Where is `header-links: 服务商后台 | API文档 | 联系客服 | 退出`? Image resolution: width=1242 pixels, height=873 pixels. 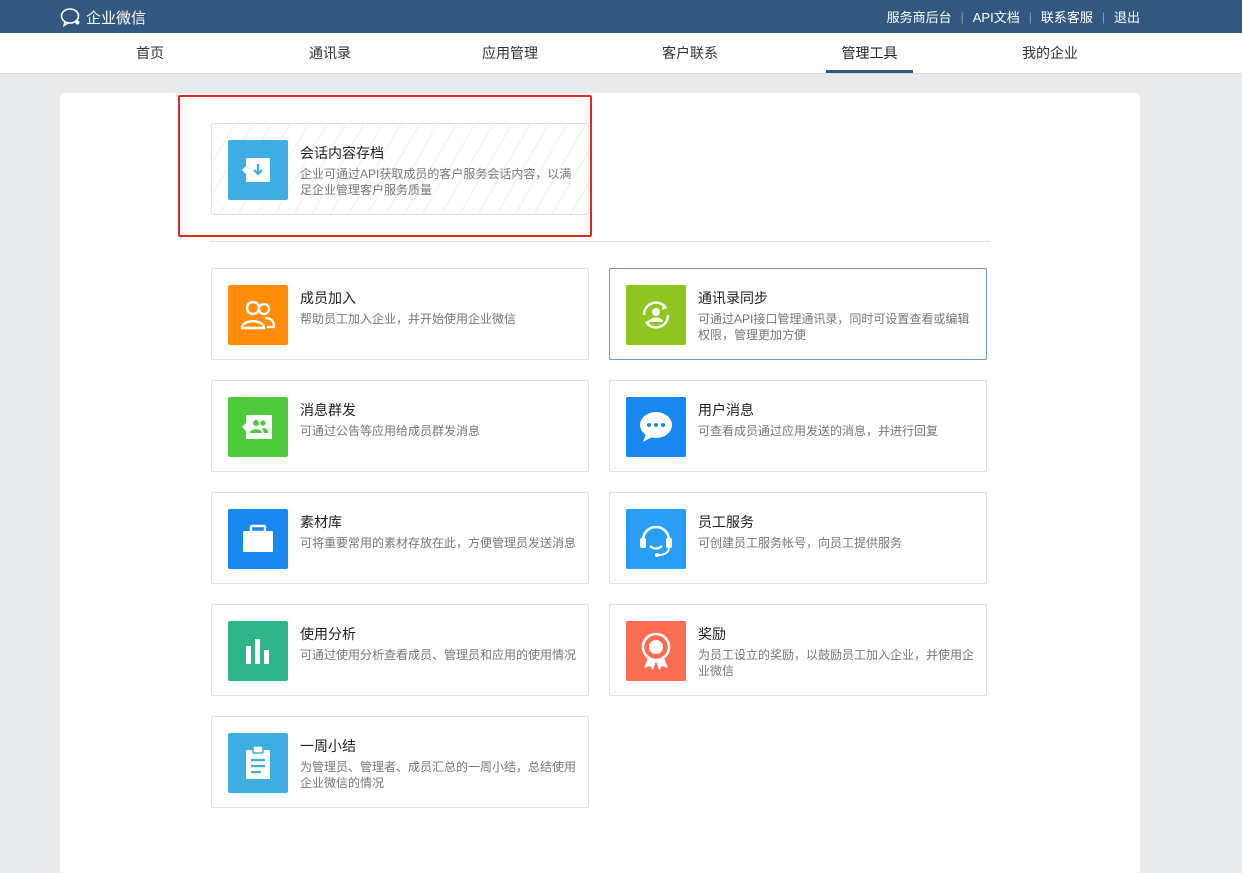 header-links: 服务商后台 | API文档 | 联系客服 | 退出 is located at coordinates (1013, 16).